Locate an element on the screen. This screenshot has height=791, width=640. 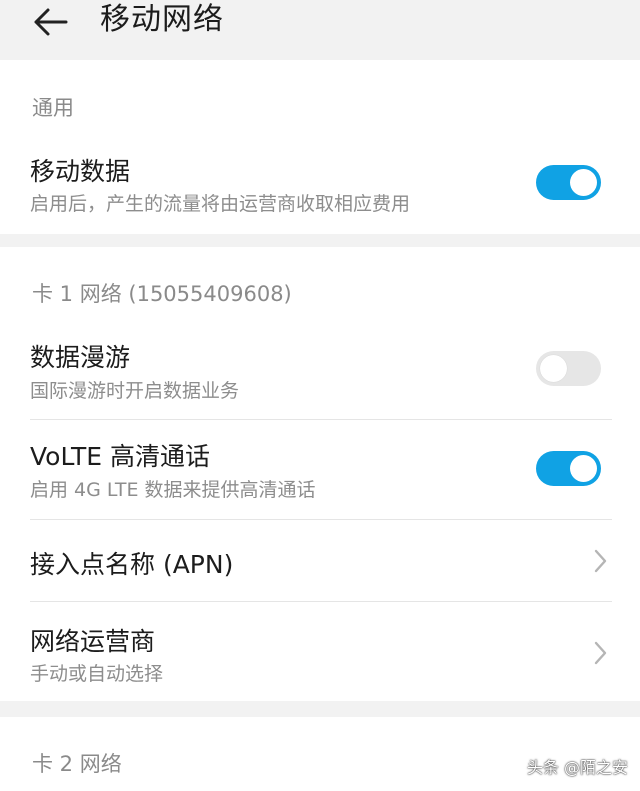
section-header-sim1: 卡 1 网络 (15055409608) is located at coordinates (162, 294).